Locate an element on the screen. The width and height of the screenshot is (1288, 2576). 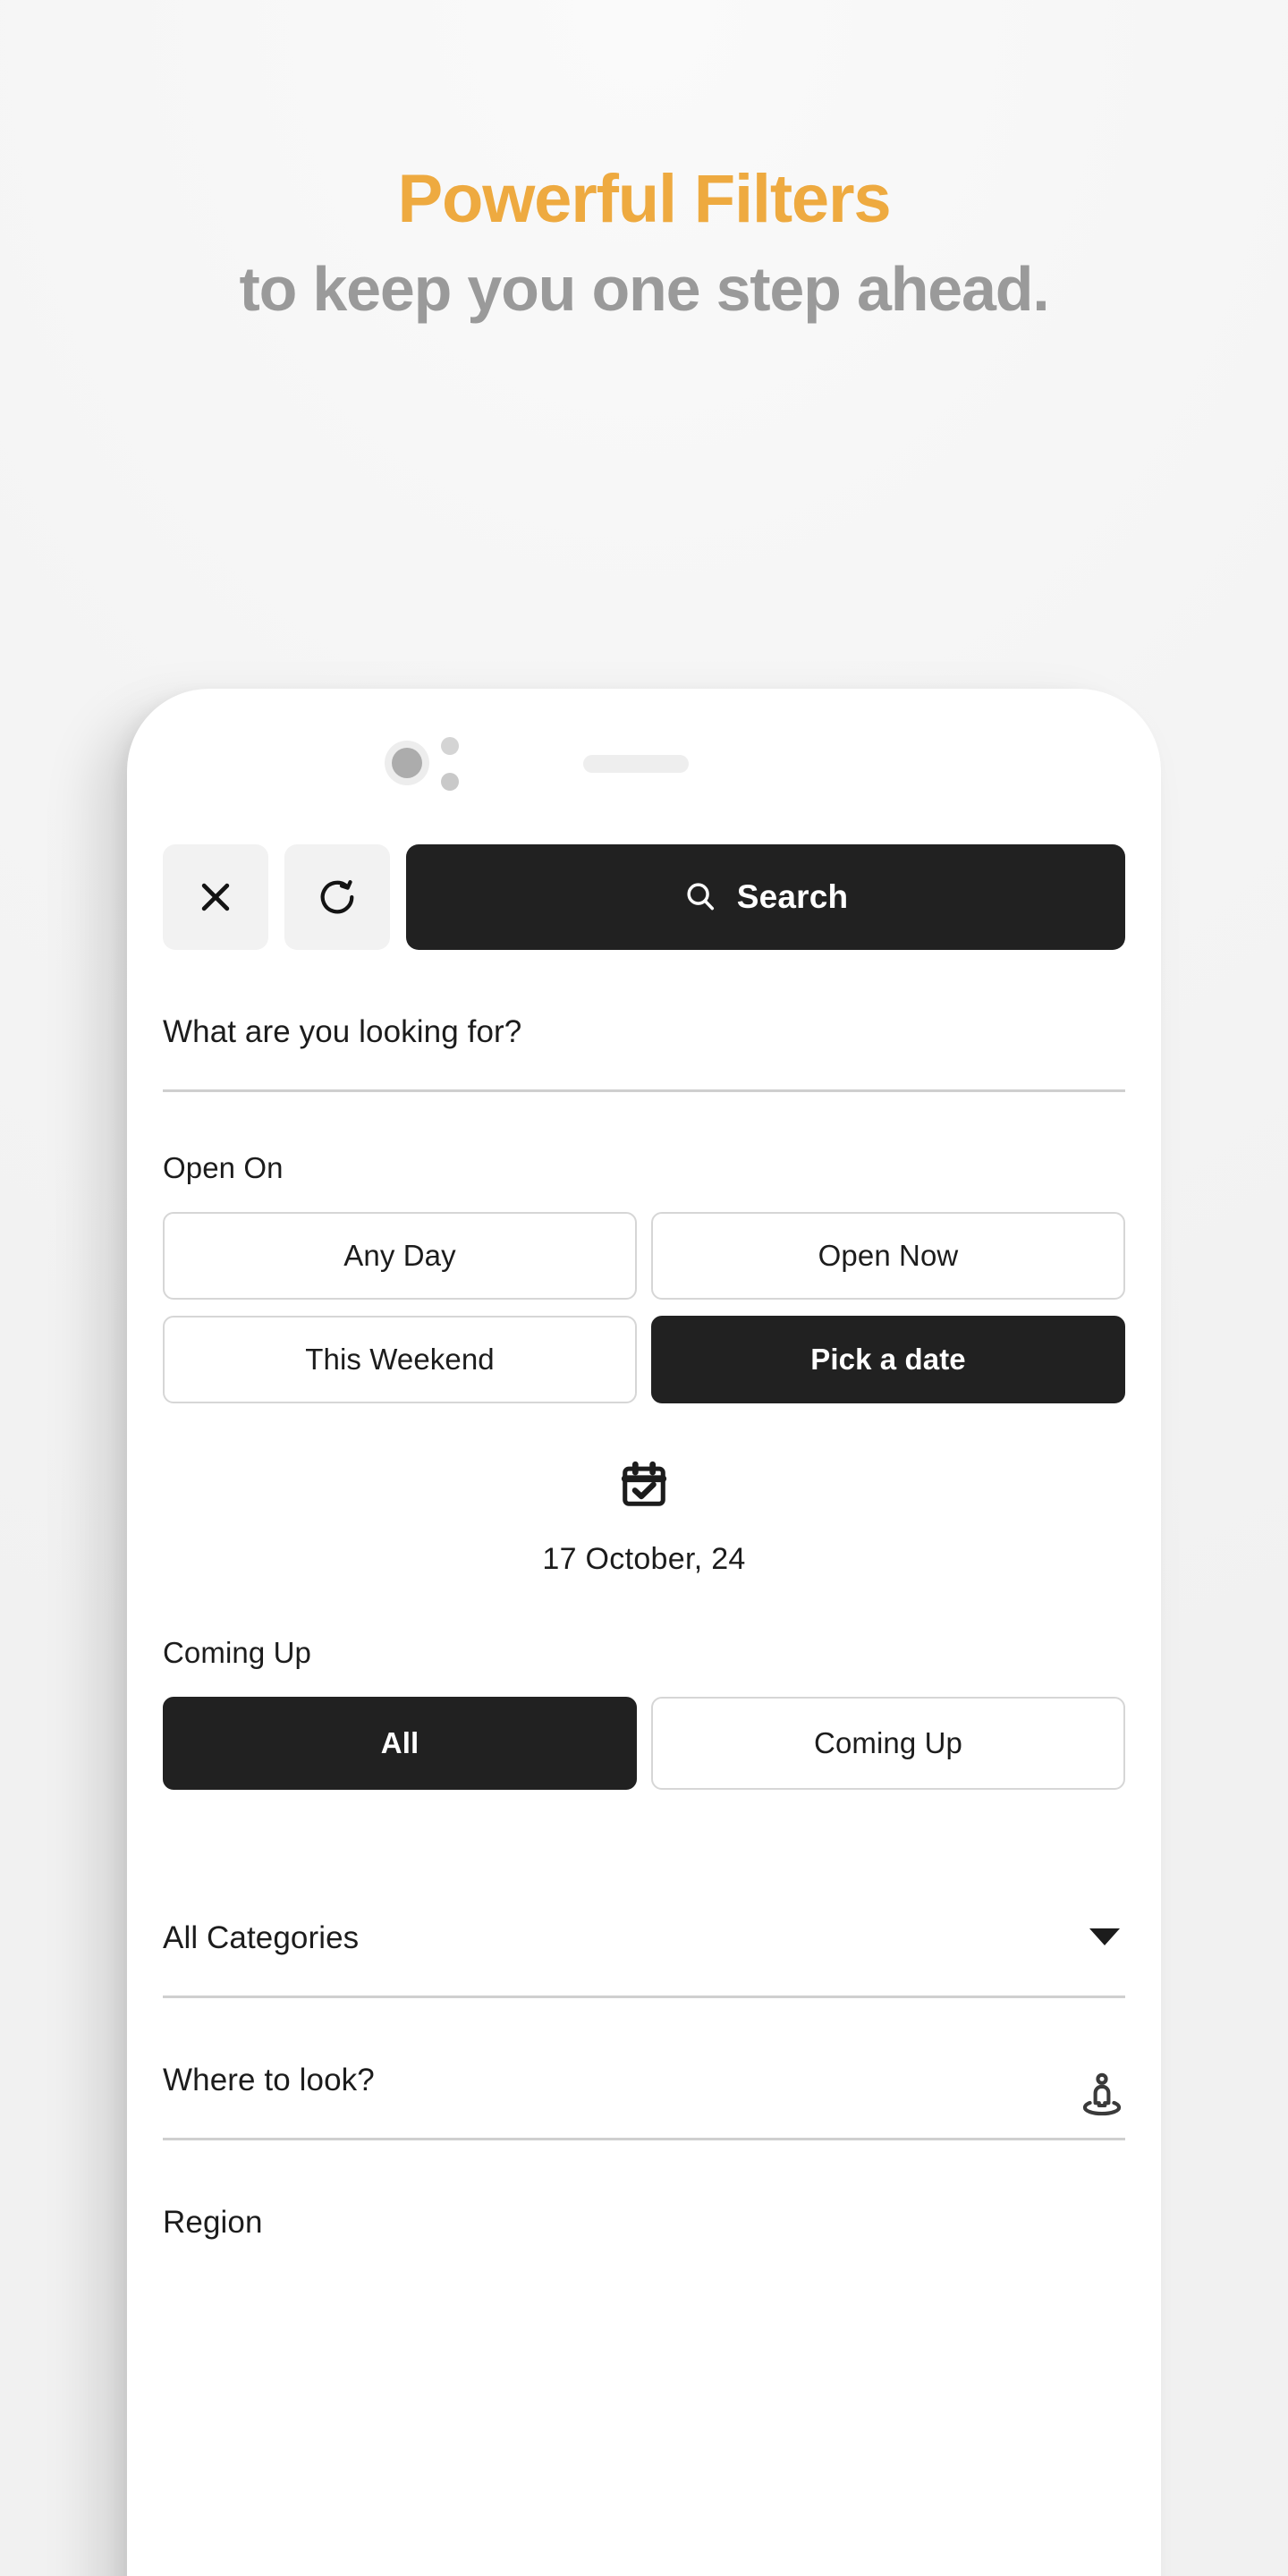
selected-date-block: 17 October, 24 is located at coordinates (644, 1518).